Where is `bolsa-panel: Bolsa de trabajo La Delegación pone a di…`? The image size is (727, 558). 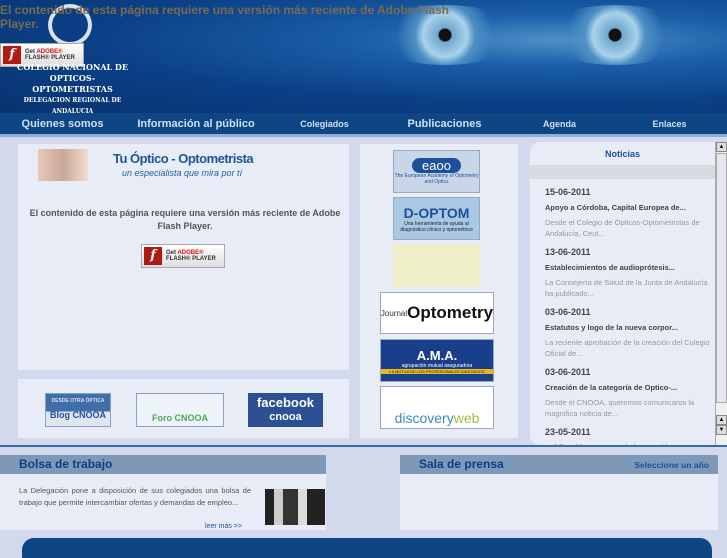
bolsa-panel: Bolsa de trabajo La Delegación pone a di… is located at coordinates (163, 492).